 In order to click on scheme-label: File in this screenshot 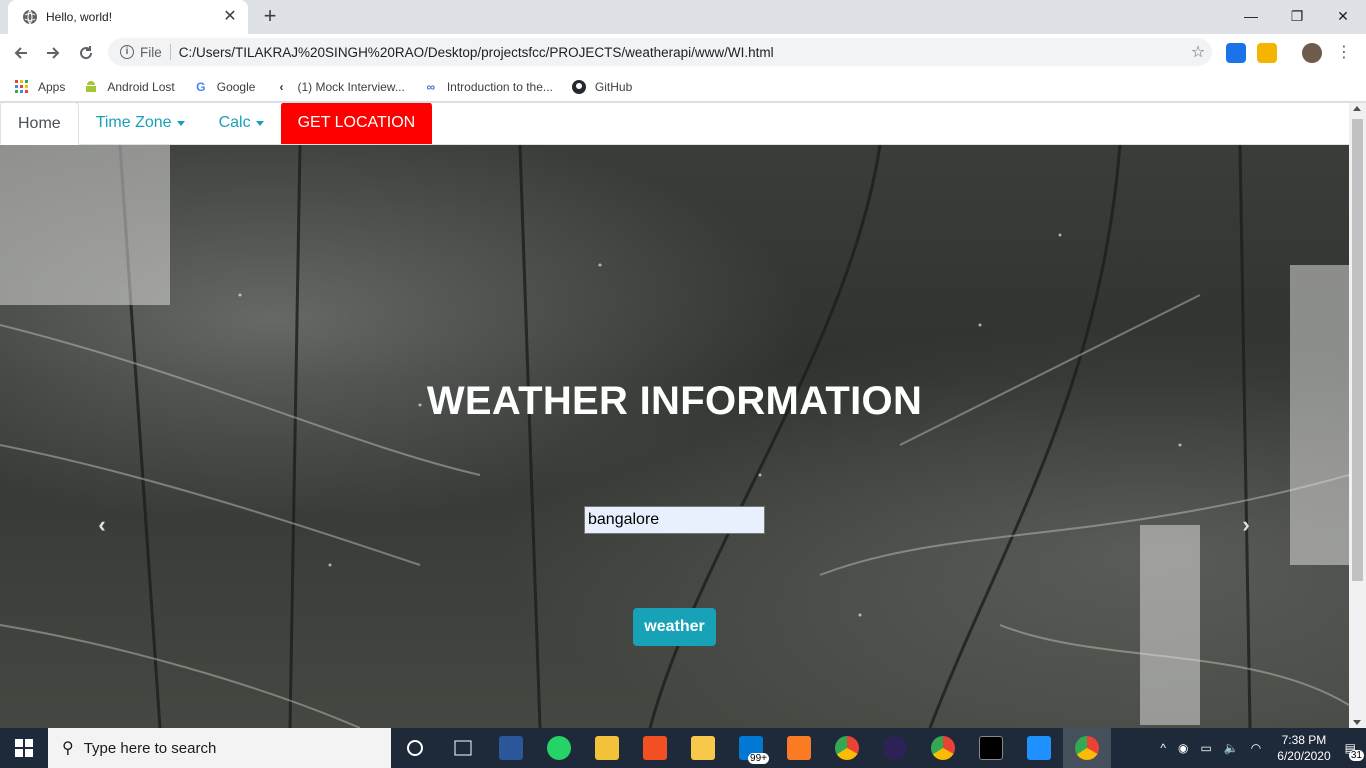, I will do `click(151, 52)`.